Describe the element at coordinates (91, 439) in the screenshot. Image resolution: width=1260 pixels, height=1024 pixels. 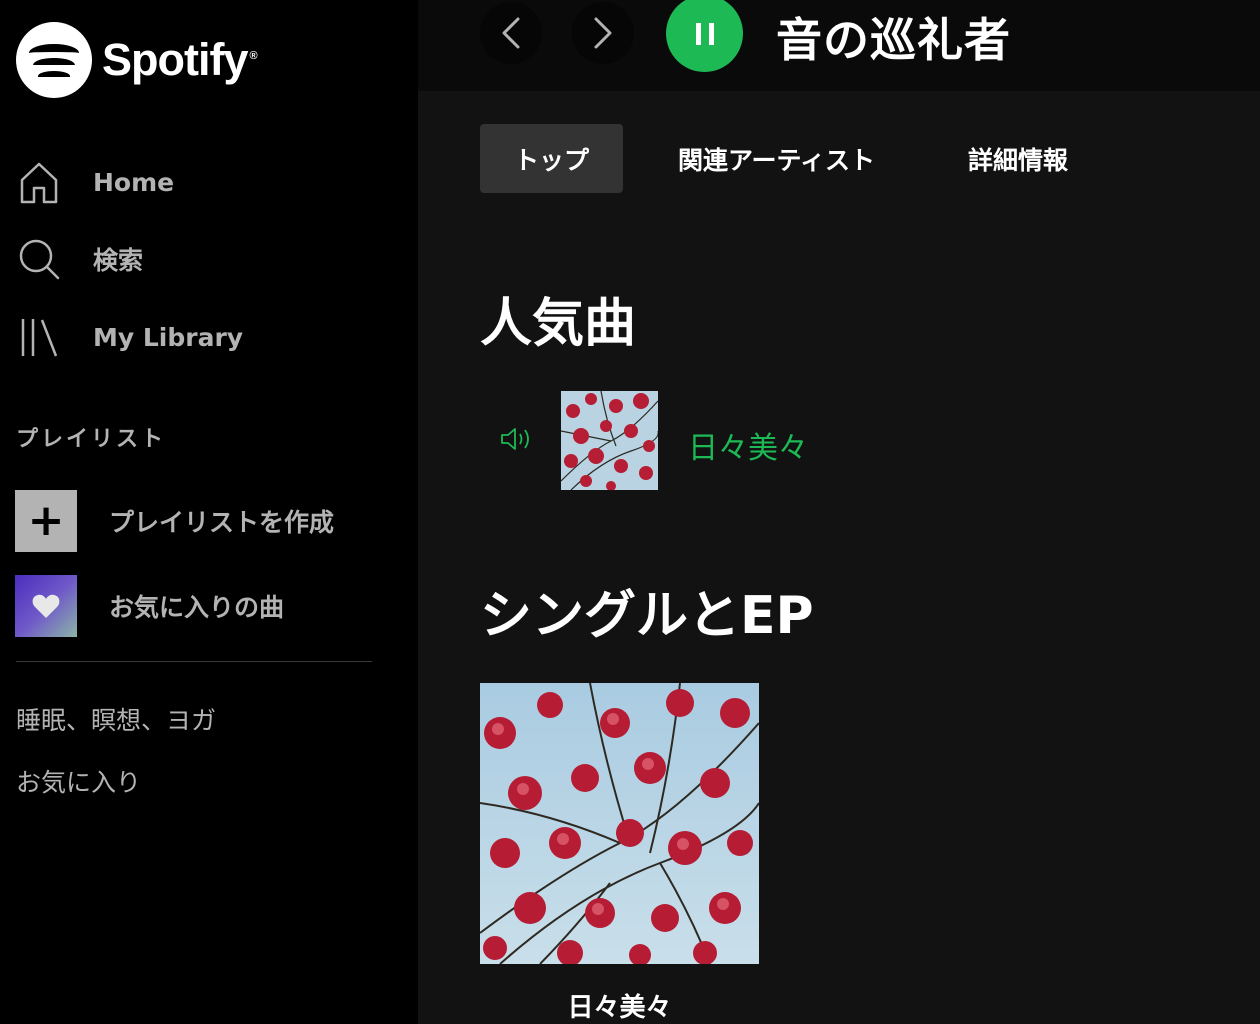
I see `playlists-section-title: プレイリスト` at that location.